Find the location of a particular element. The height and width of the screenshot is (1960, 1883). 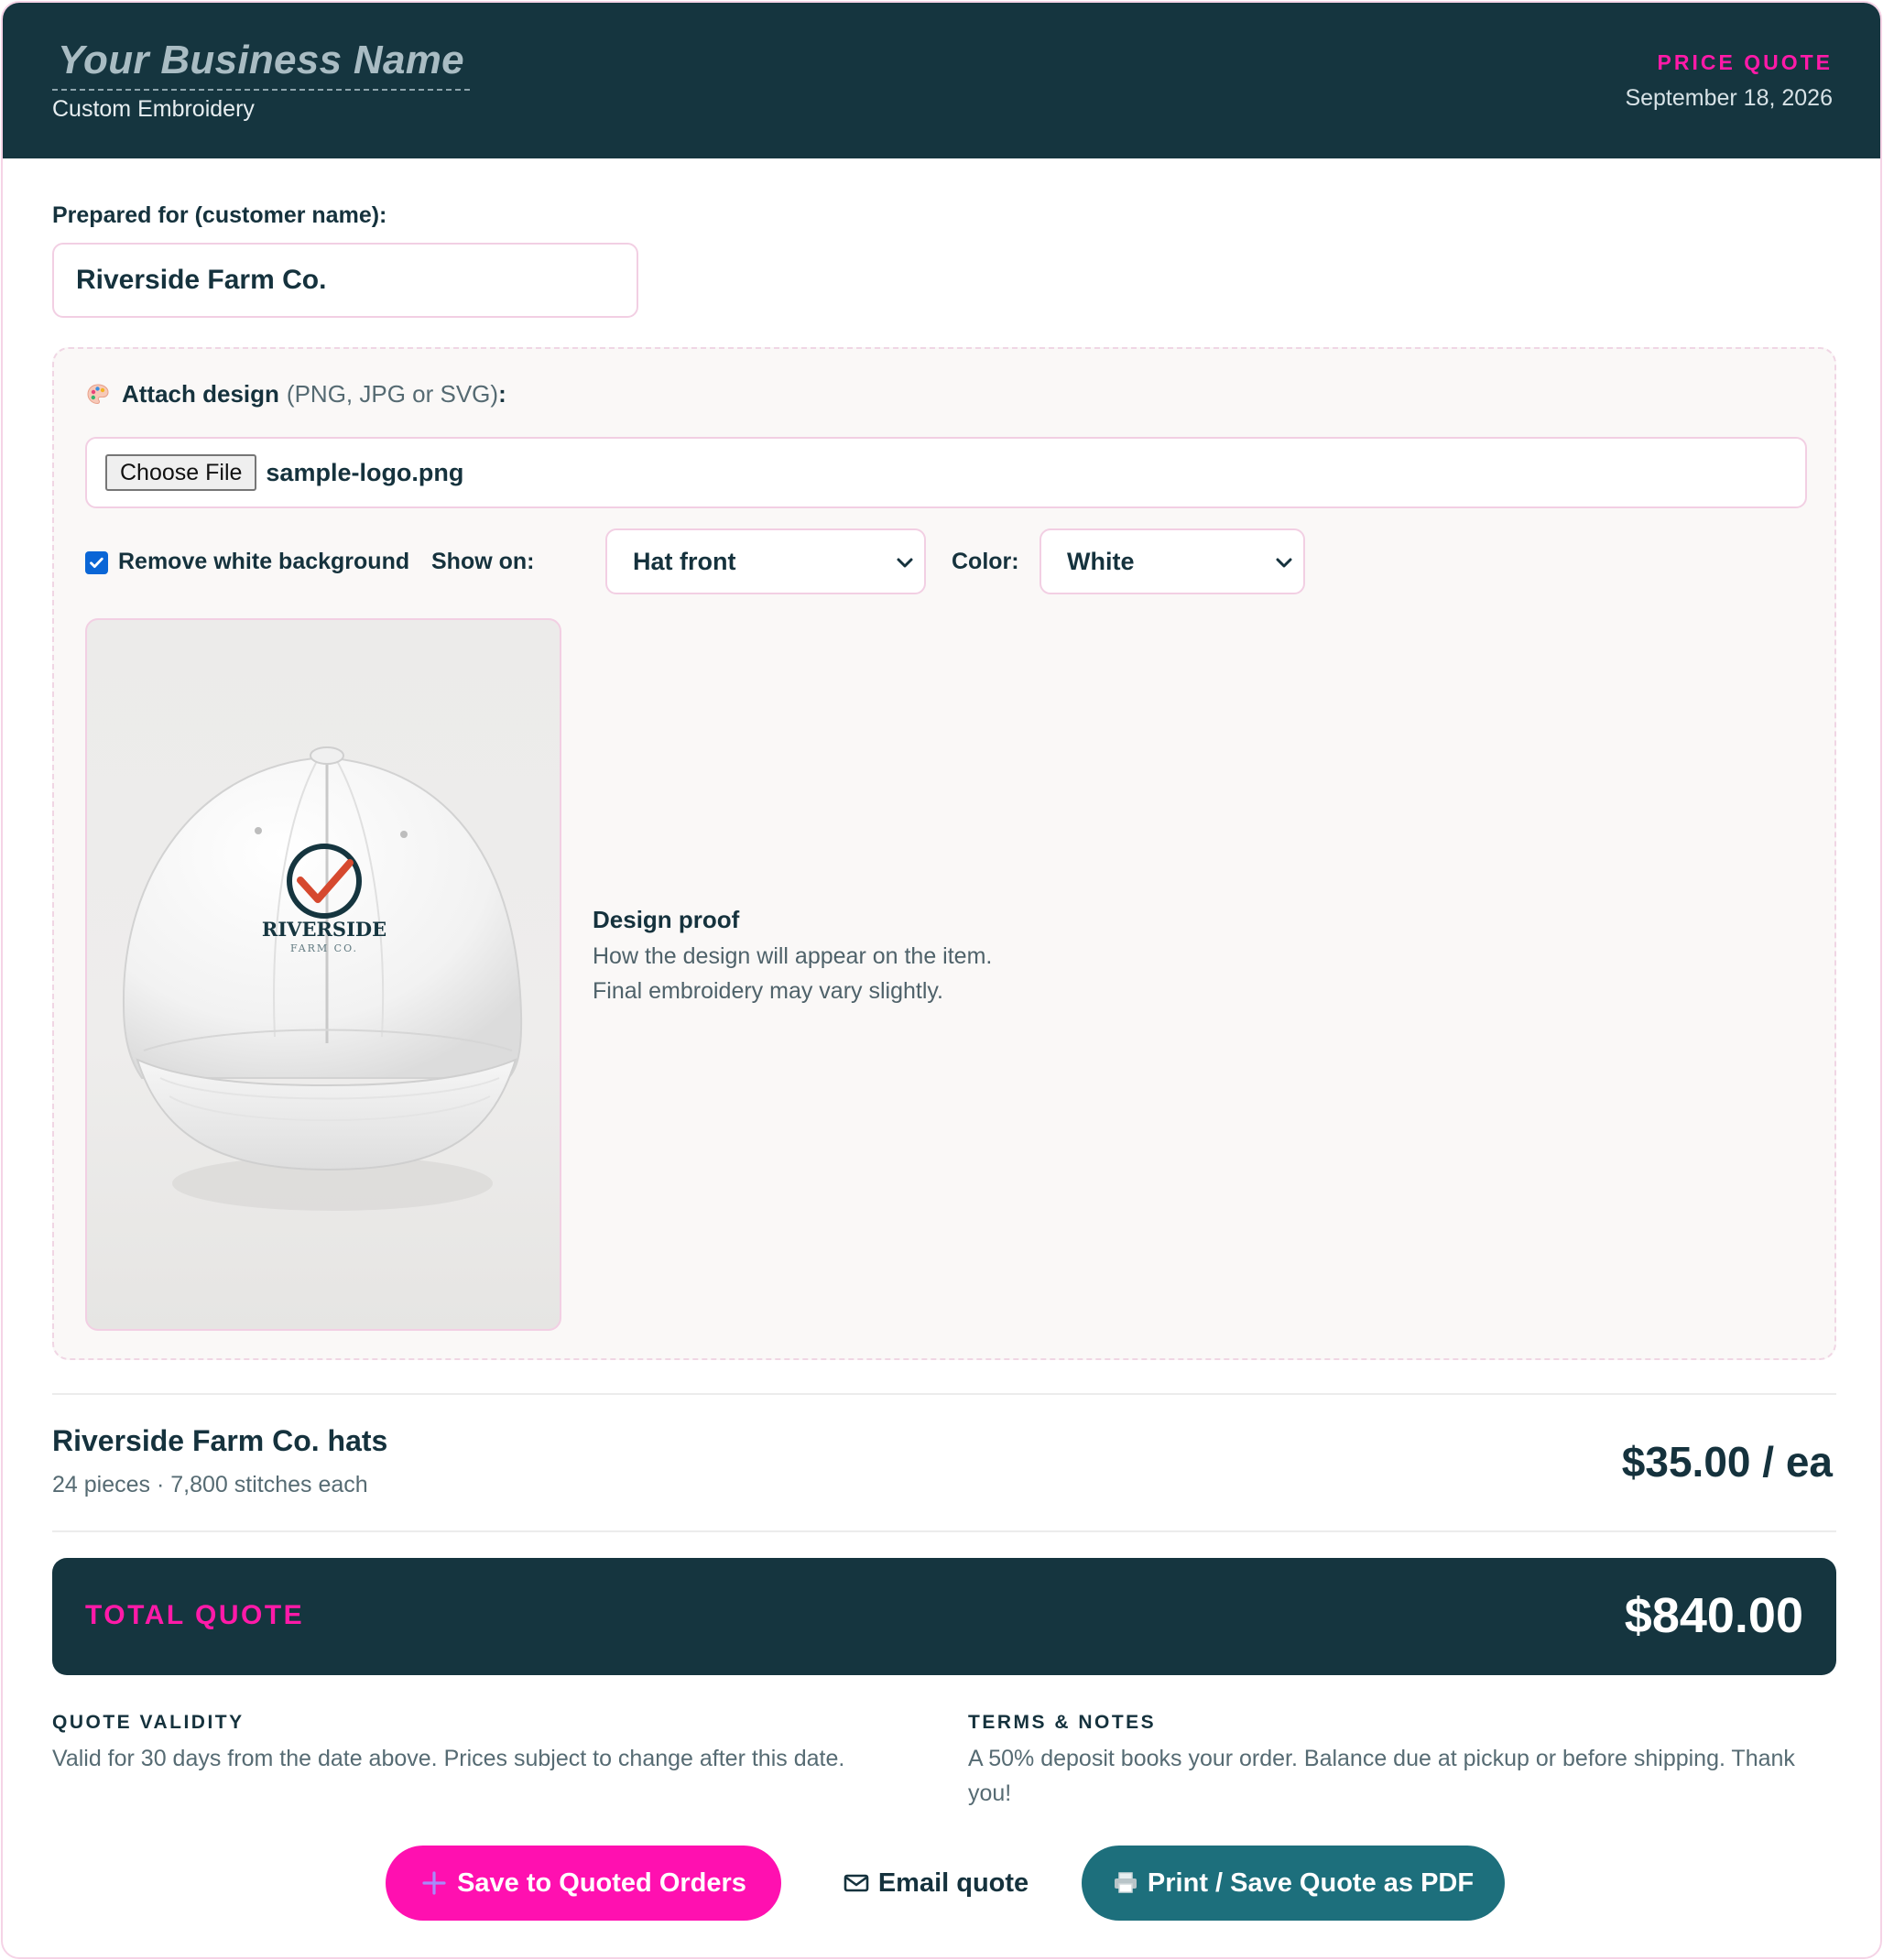

mail-icon is located at coordinates (856, 1883).